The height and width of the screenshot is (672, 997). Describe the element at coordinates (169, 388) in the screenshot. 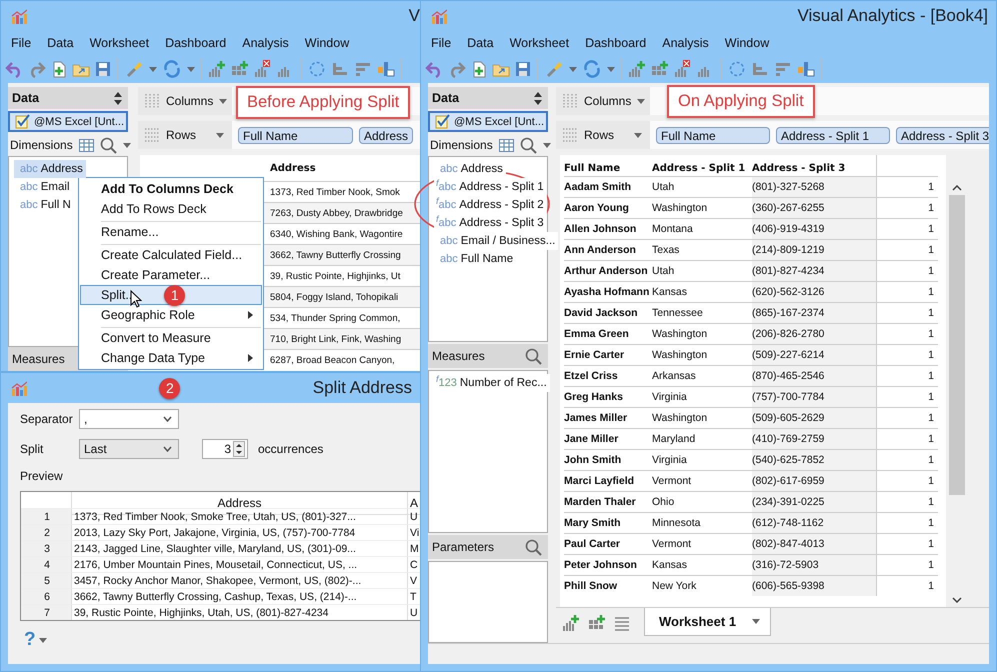

I see `step-badge: 2` at that location.